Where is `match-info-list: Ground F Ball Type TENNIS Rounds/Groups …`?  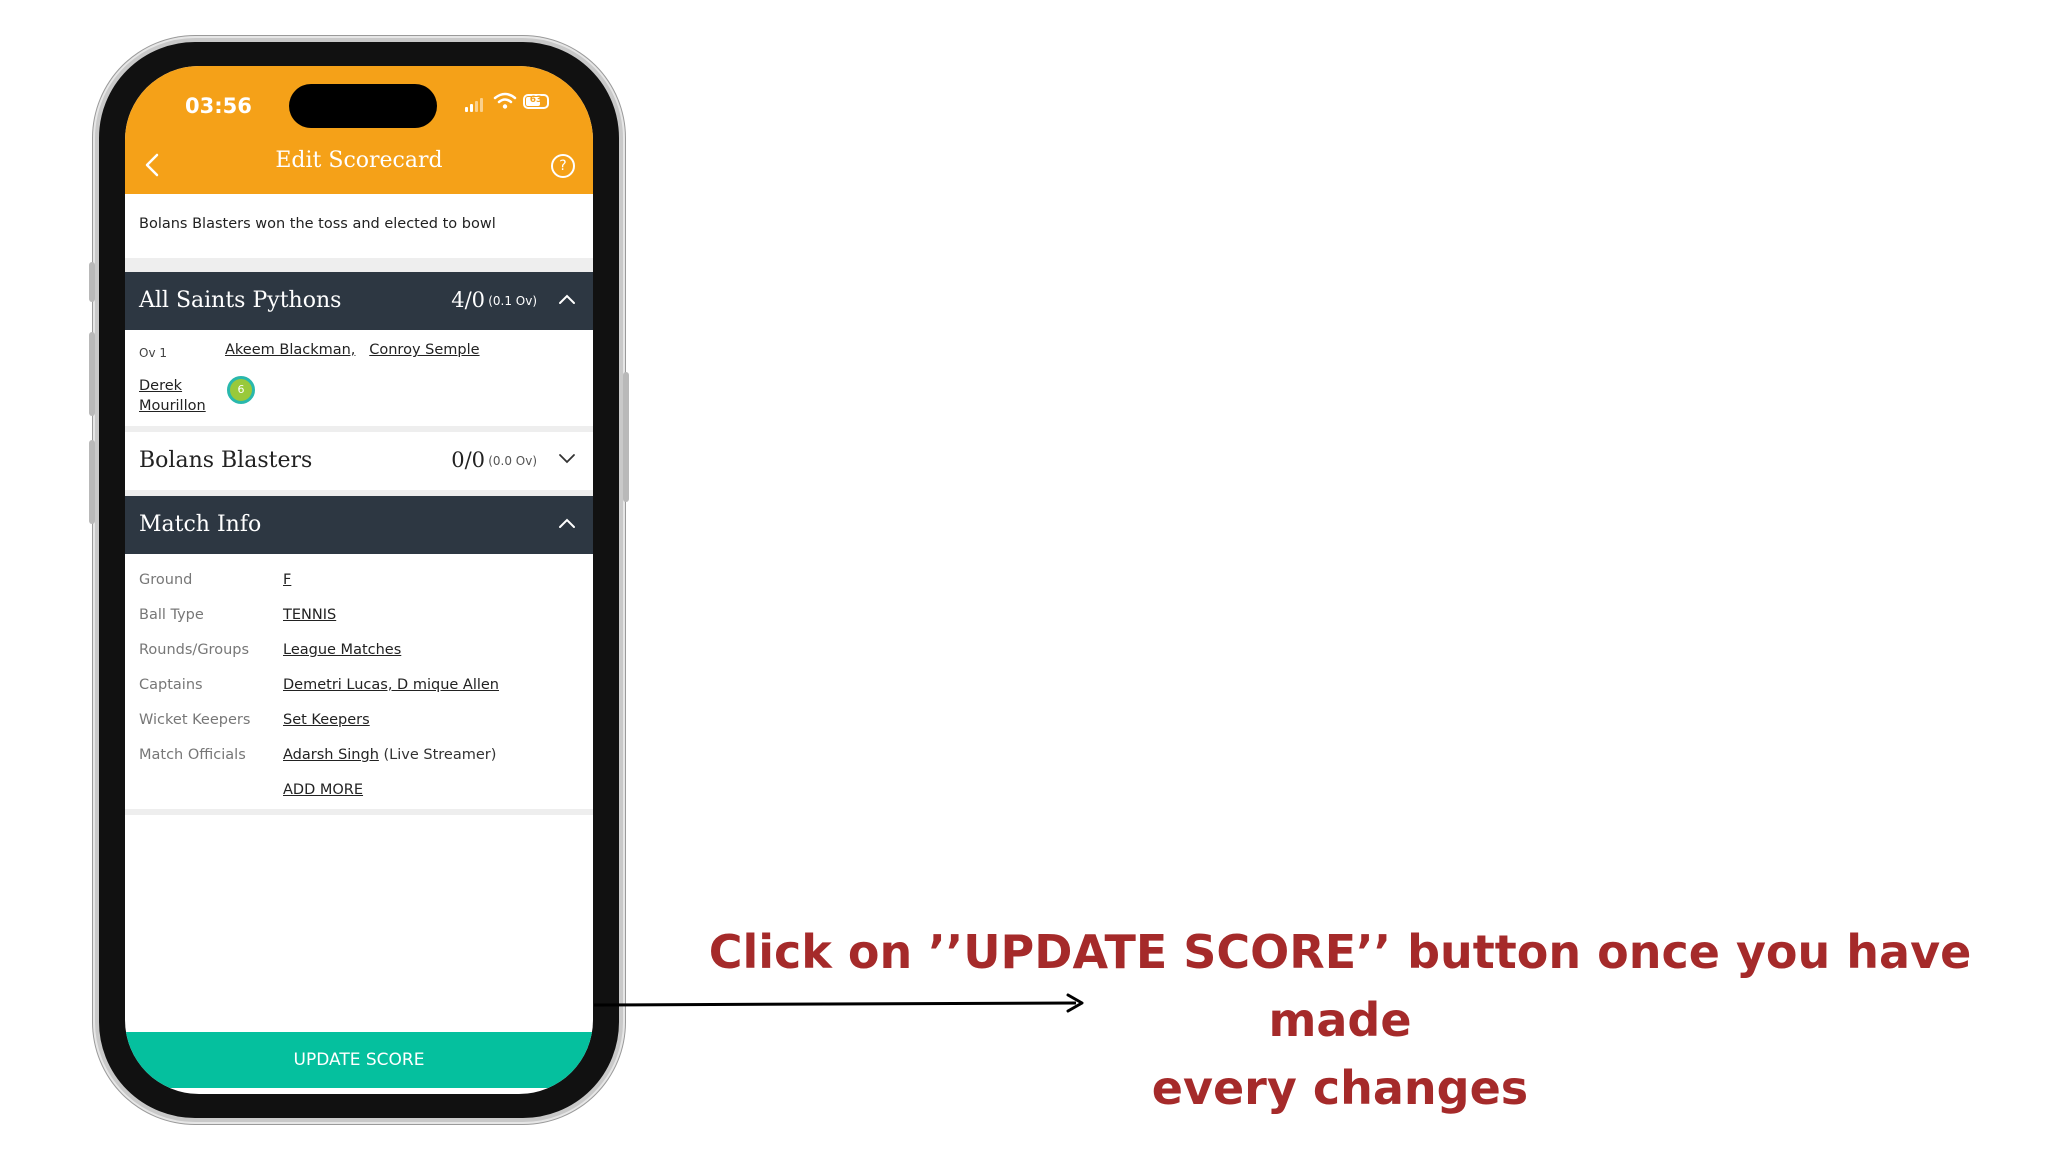 match-info-list: Ground F Ball Type TENNIS Rounds/Groups … is located at coordinates (359, 681).